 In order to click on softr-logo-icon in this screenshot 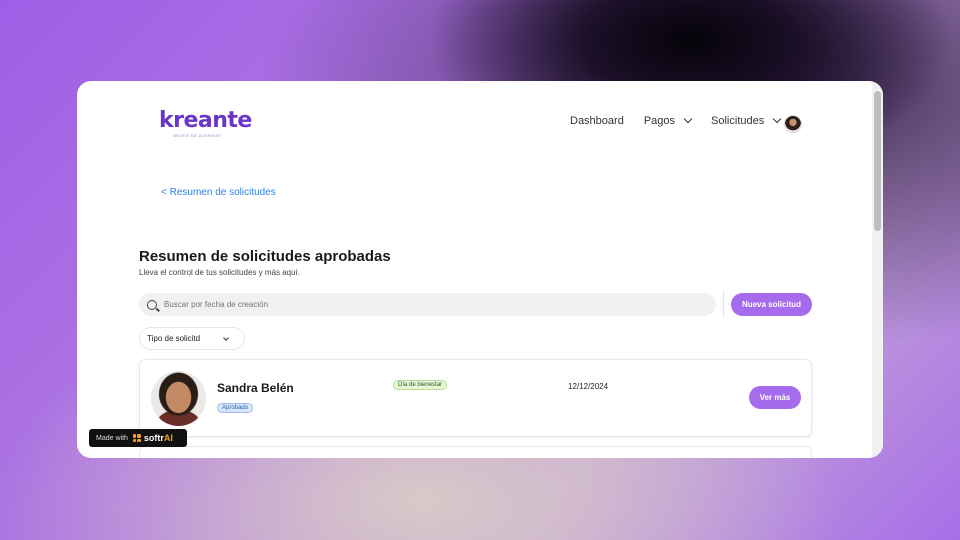, I will do `click(136, 438)`.